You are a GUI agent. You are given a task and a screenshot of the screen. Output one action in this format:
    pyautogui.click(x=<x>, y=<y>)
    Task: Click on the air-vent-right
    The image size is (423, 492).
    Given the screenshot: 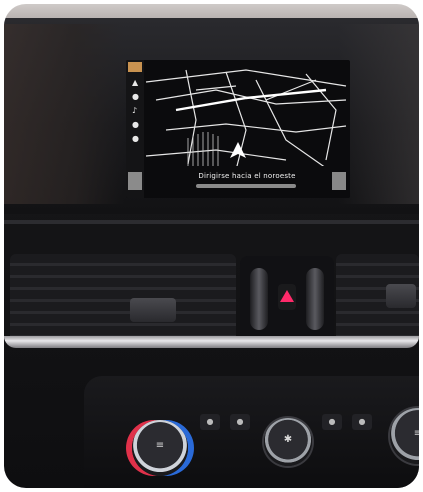 What is the action you would take?
    pyautogui.click(x=377, y=299)
    